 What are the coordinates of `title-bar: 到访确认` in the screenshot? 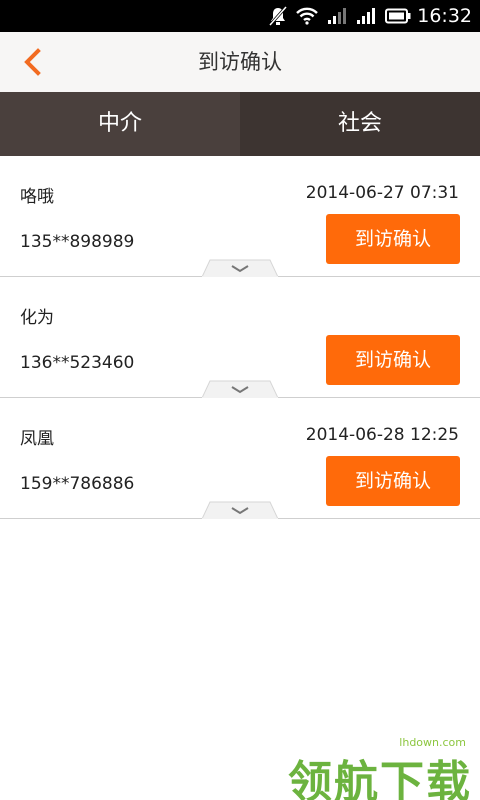 It's located at (240, 62).